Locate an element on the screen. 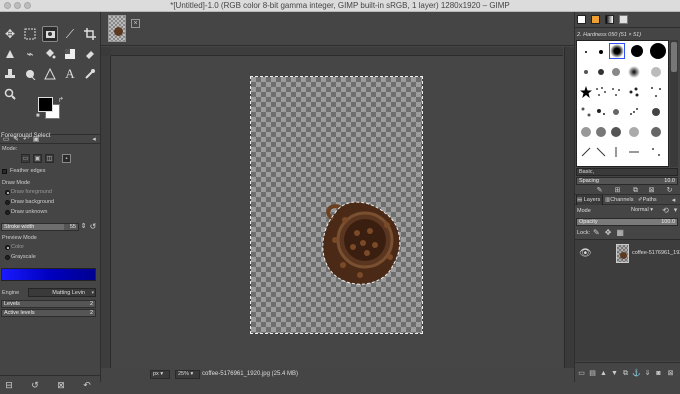 The image size is (680, 394). tab-layers: ▤ Layers is located at coordinates (589, 200).